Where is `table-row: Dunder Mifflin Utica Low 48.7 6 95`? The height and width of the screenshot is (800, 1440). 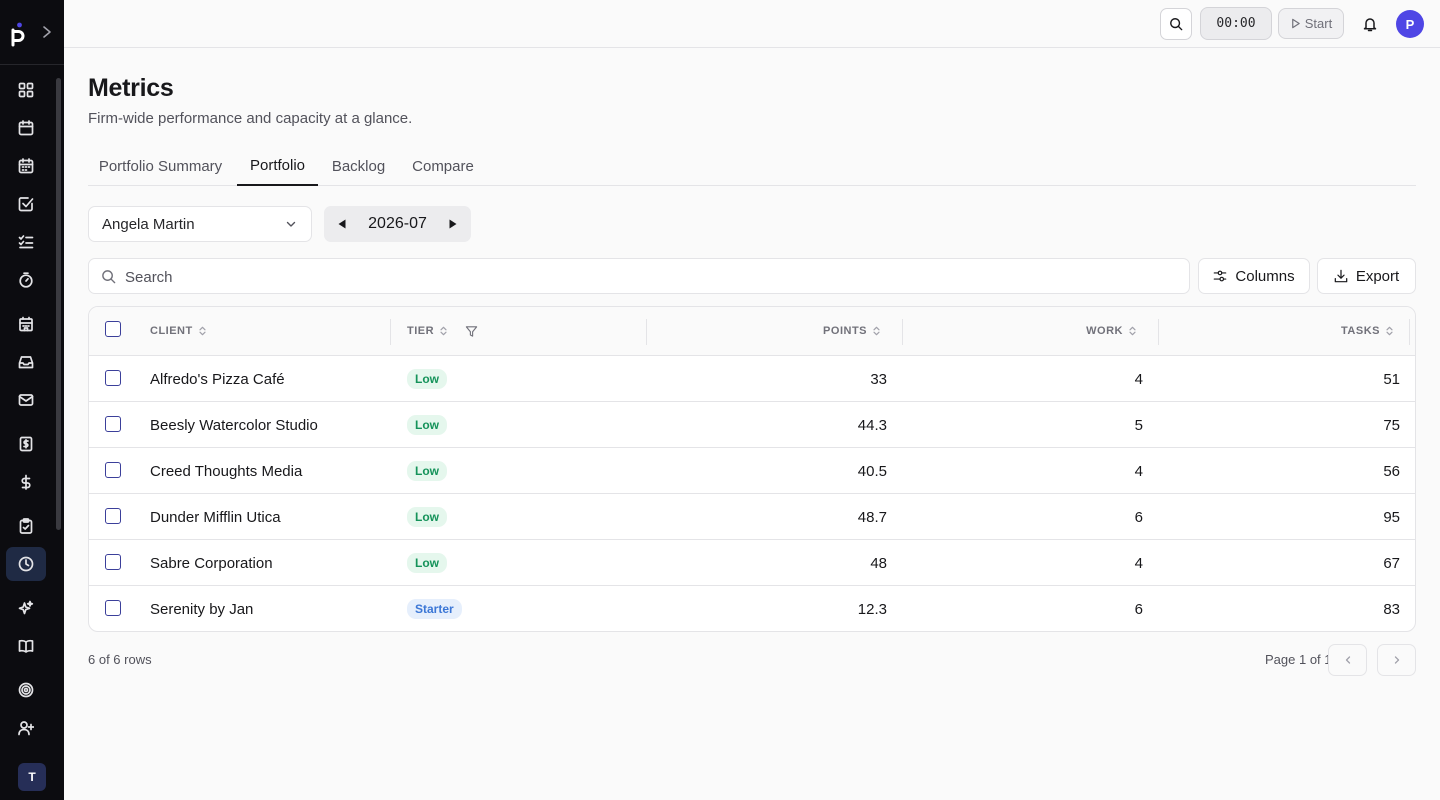 table-row: Dunder Mifflin Utica Low 48.7 6 95 is located at coordinates (752, 517).